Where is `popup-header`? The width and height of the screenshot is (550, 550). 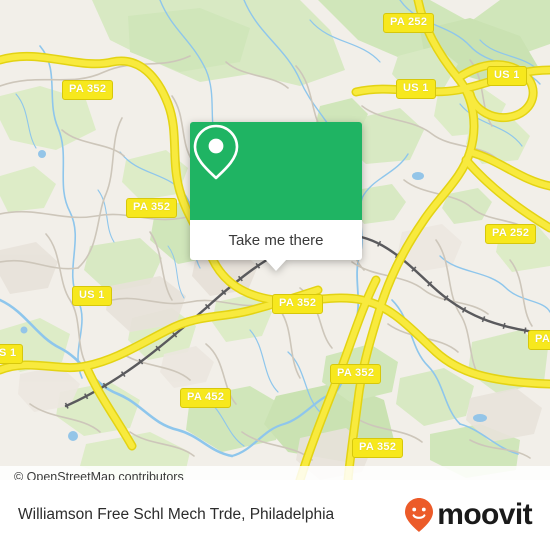 popup-header is located at coordinates (276, 171).